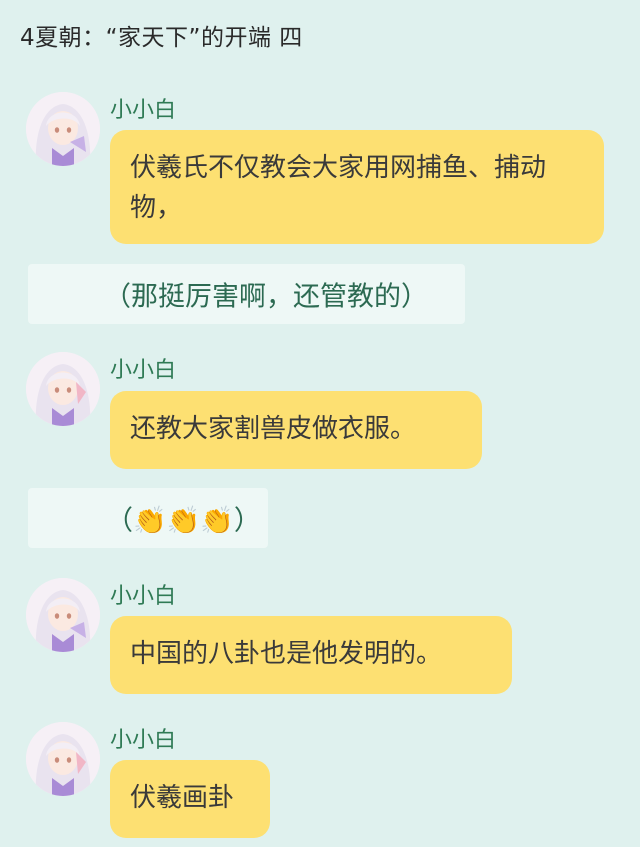 The image size is (640, 847). What do you see at coordinates (296, 430) in the screenshot?
I see `message-bubble: 还教大家割兽皮做衣服。` at bounding box center [296, 430].